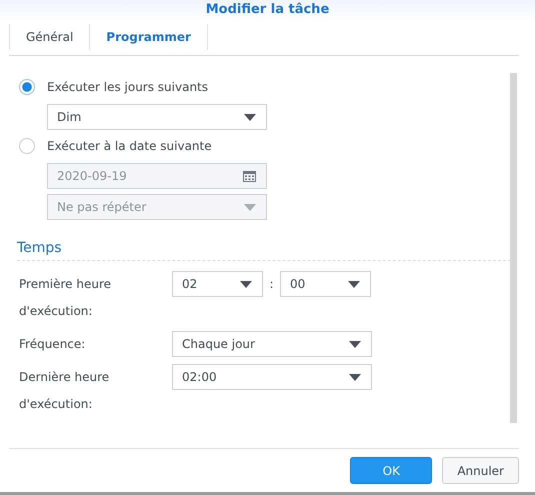 The height and width of the screenshot is (495, 535). I want to click on dropdown: 02, so click(217, 284).